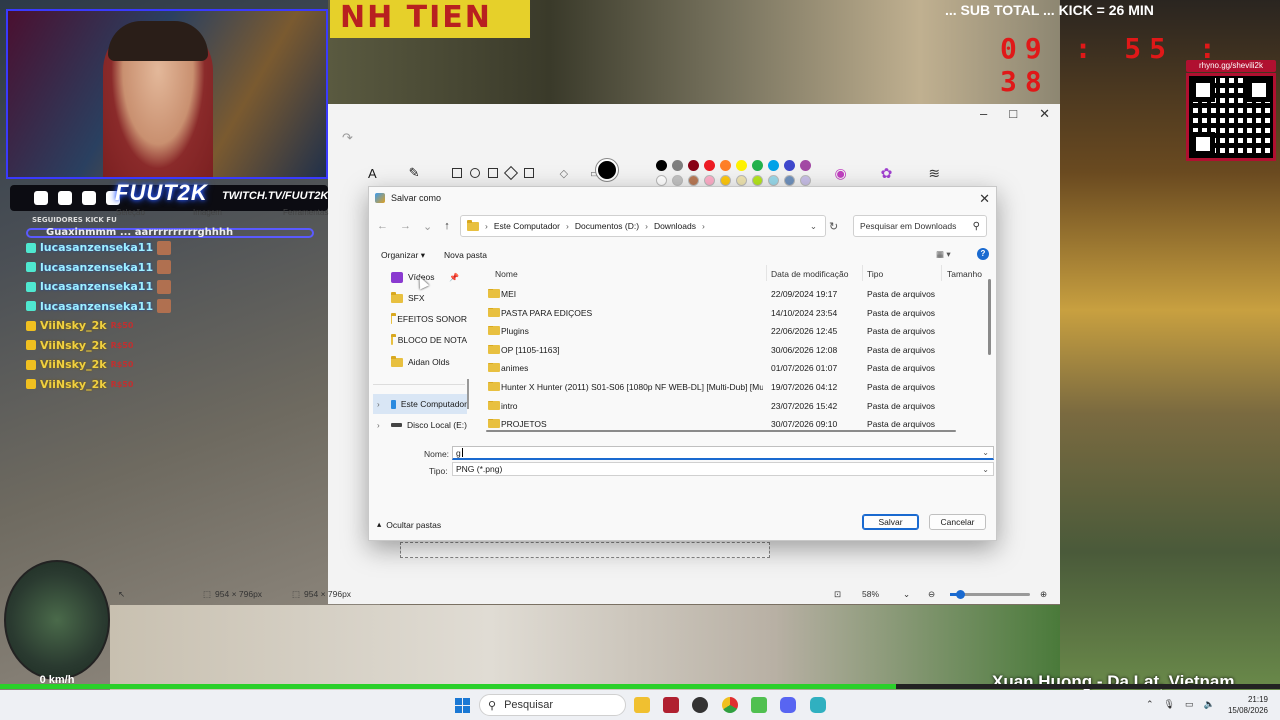  Describe the element at coordinates (468, 394) in the screenshot. I see `nav-pane-splitter` at that location.